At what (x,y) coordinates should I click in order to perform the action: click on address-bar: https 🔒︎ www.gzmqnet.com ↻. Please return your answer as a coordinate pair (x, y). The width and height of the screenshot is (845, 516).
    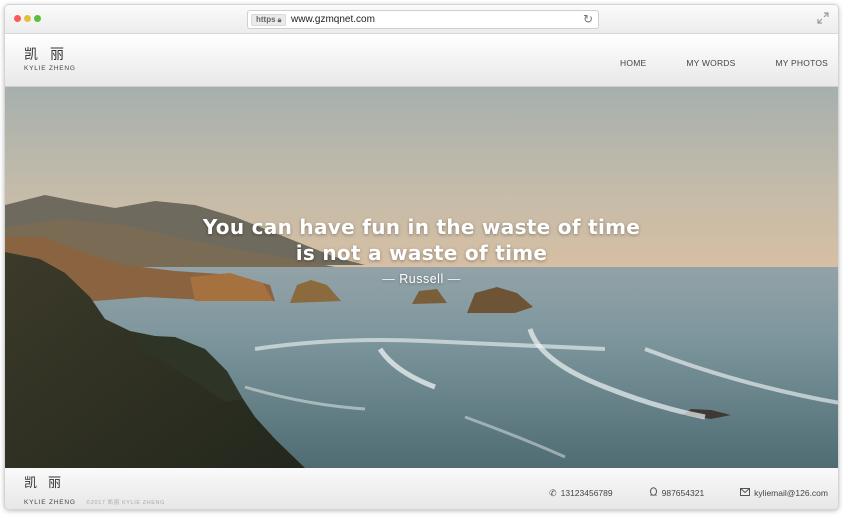
    Looking at the image, I should click on (423, 19).